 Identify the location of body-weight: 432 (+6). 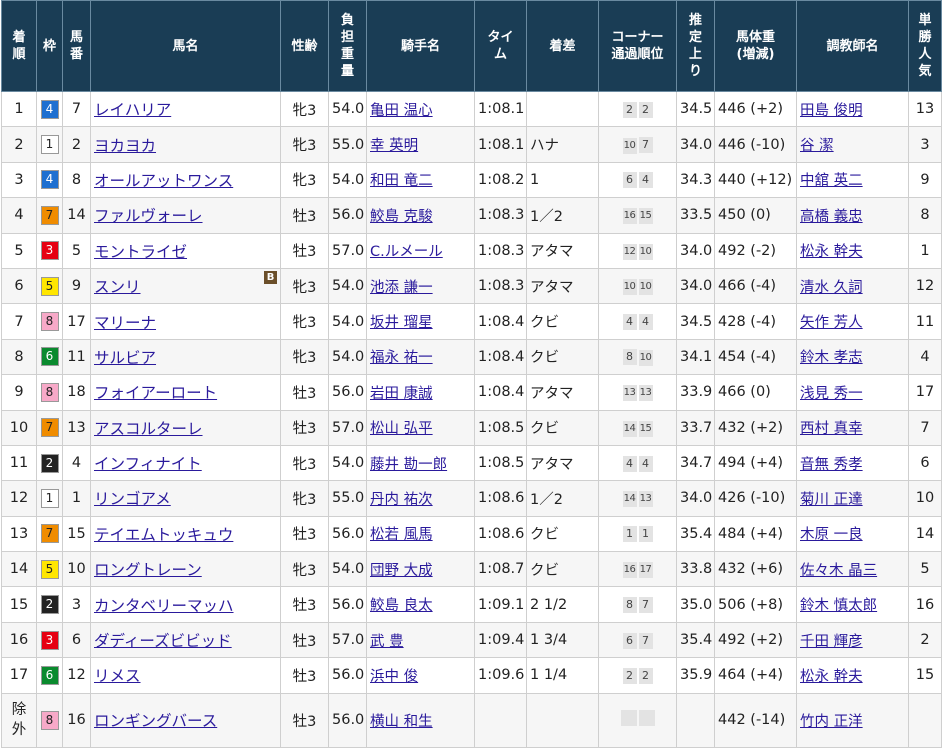
(755, 569).